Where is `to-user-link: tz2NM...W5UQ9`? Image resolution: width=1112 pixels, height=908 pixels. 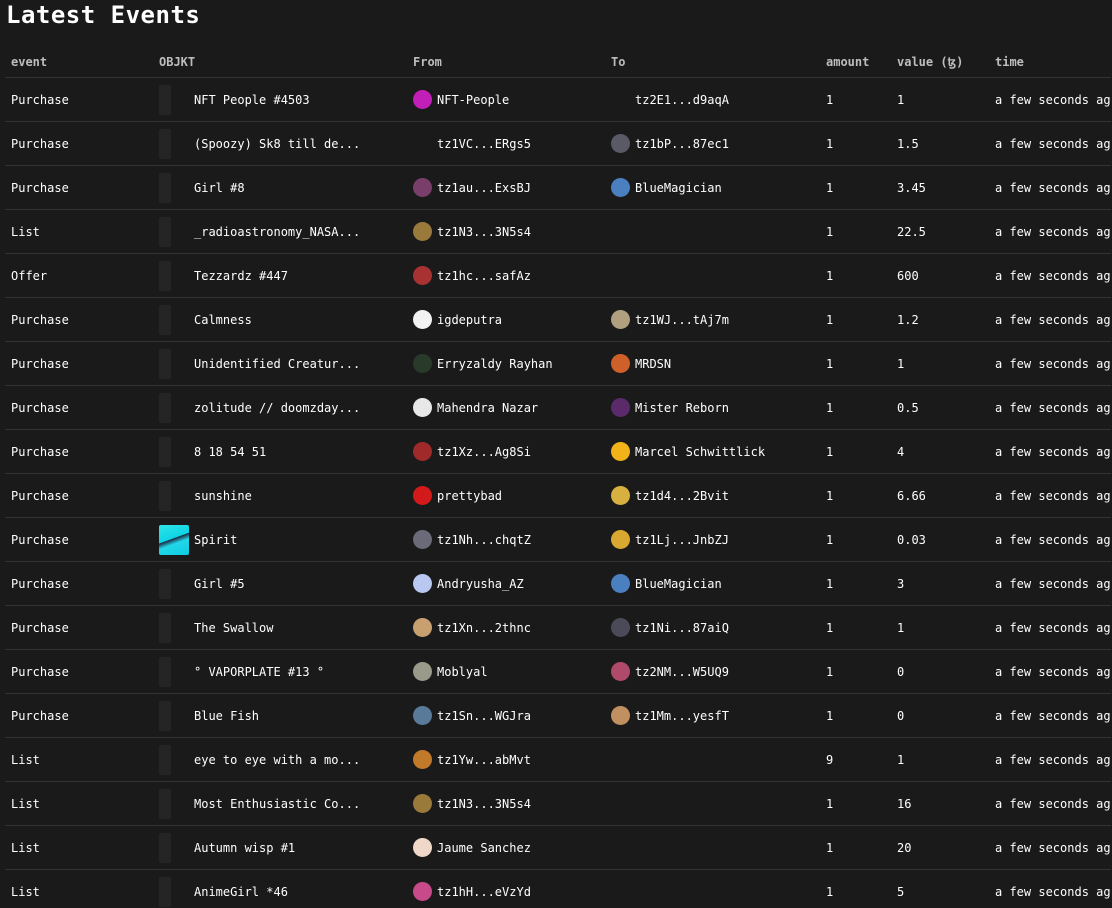
to-user-link: tz2NM...W5UQ9 is located at coordinates (682, 672).